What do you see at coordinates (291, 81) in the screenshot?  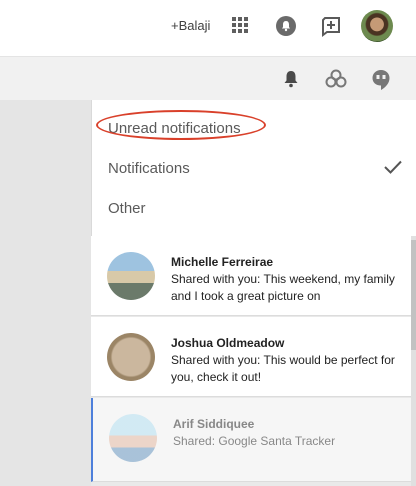 I see `bell-icon` at bounding box center [291, 81].